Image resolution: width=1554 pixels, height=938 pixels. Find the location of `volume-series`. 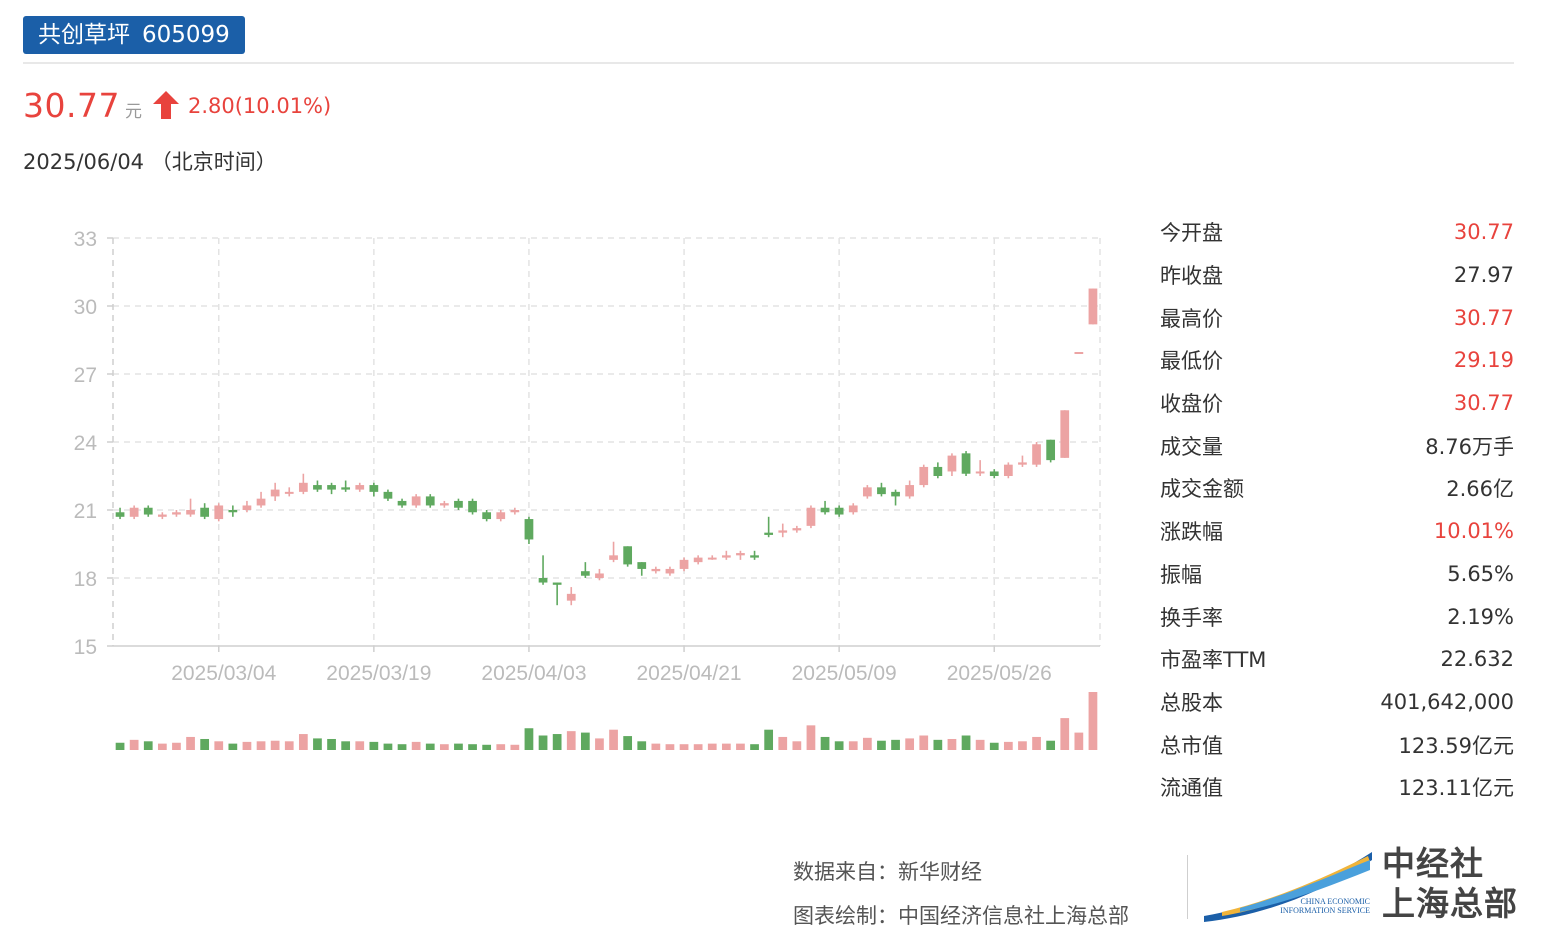

volume-series is located at coordinates (606, 721).